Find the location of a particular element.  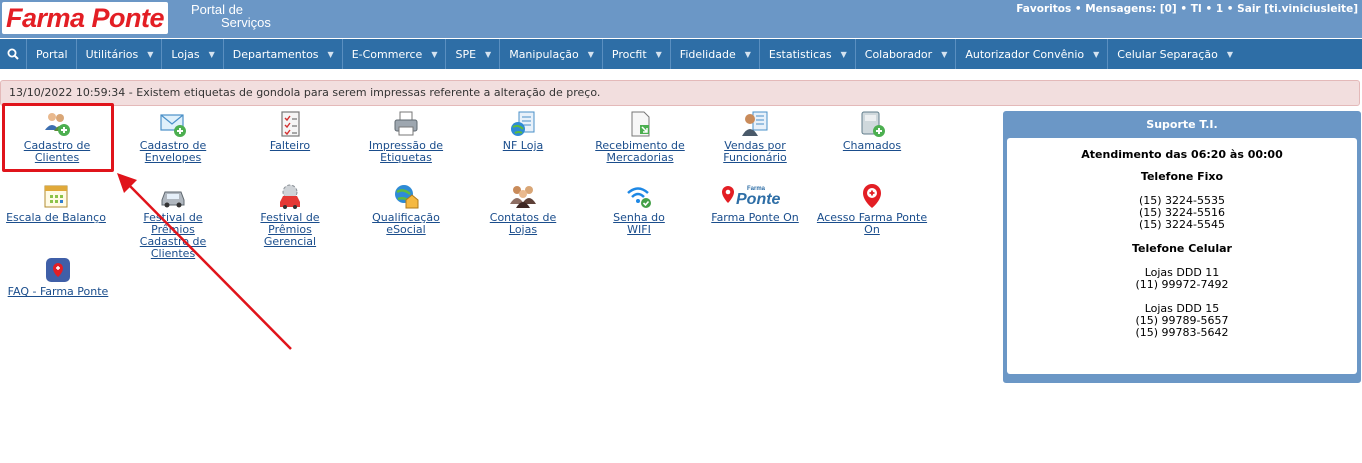

nav-label: Estatisticas is located at coordinates (800, 54).